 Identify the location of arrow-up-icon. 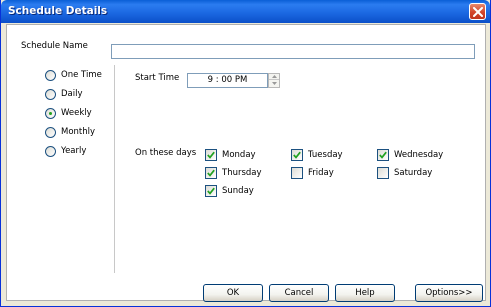
(274, 76).